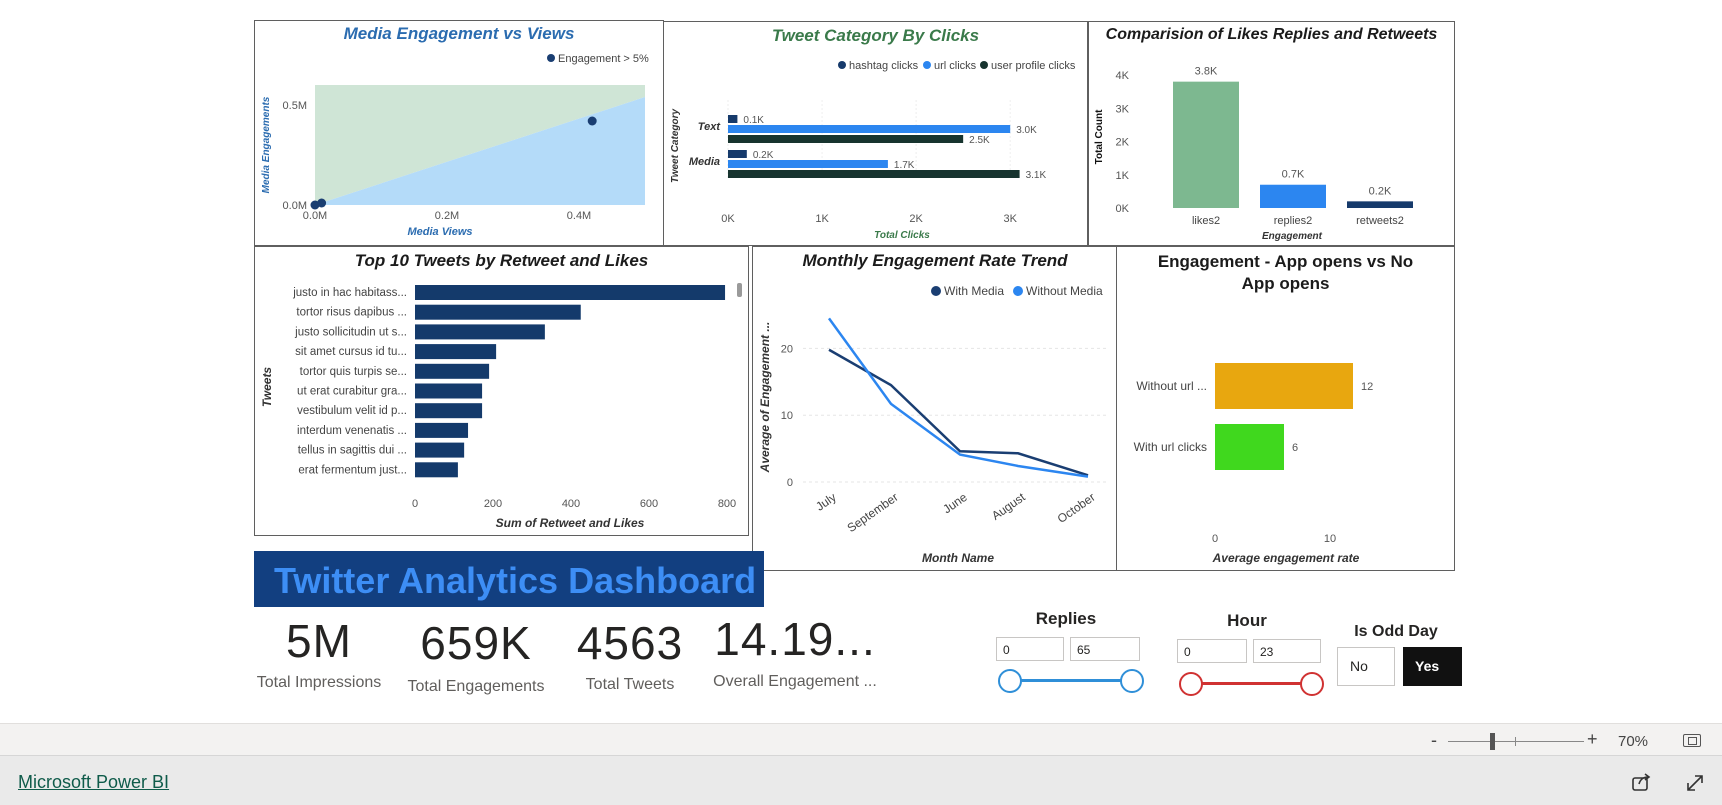 The width and height of the screenshot is (1722, 805). Describe the element at coordinates (1030, 649) in the screenshot. I see `replies-min-input: 0` at that location.